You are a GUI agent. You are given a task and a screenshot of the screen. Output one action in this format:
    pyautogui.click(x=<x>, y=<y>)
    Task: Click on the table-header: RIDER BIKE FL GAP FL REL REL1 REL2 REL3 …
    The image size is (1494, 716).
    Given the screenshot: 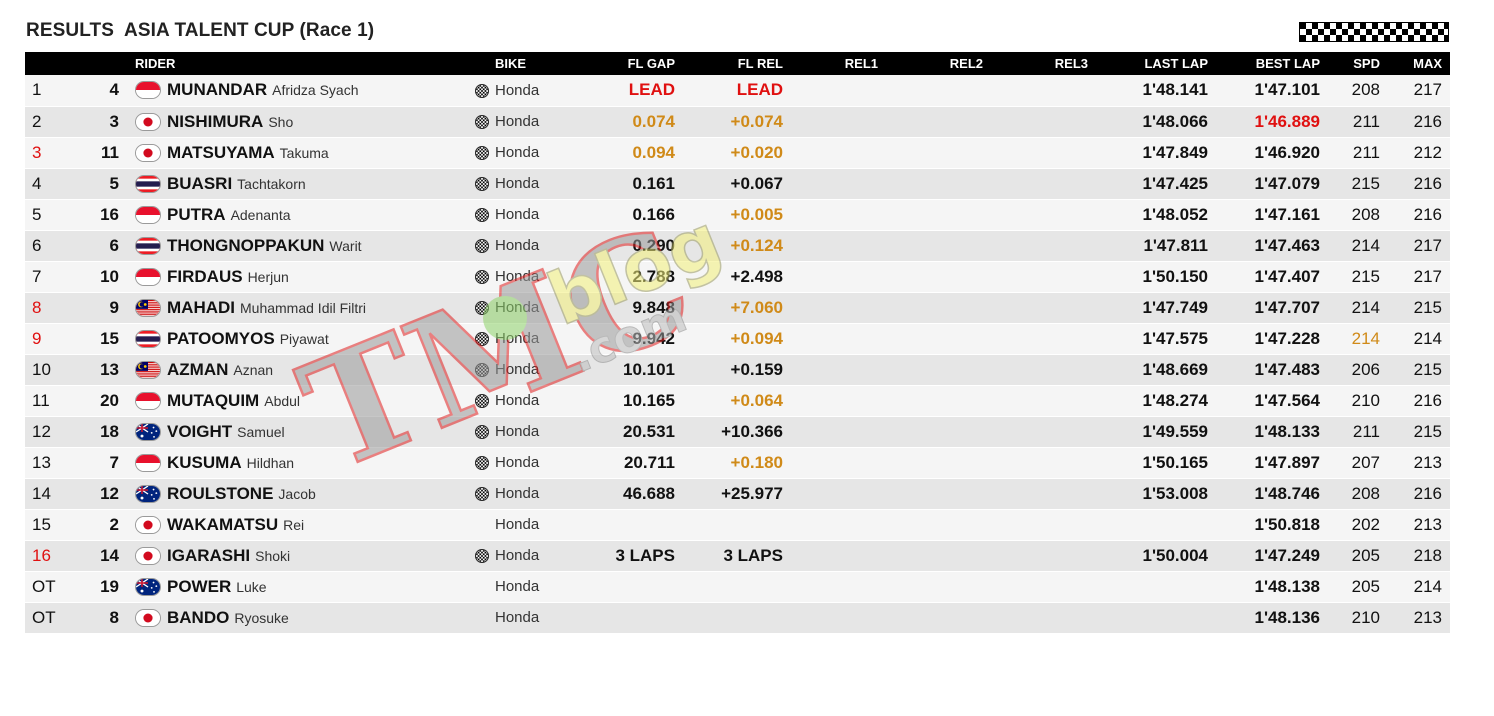 What is the action you would take?
    pyautogui.click(x=737, y=63)
    